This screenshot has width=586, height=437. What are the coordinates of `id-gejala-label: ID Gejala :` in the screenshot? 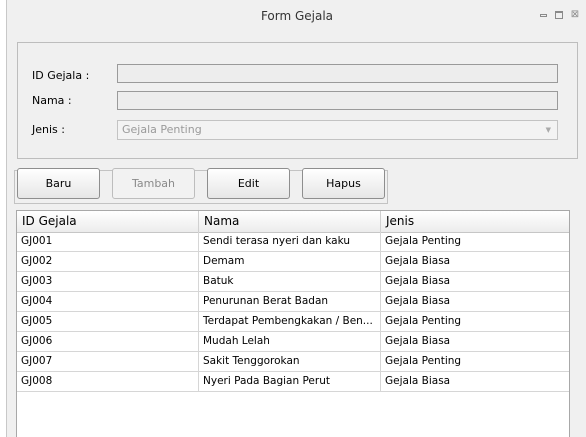 It's located at (61, 75).